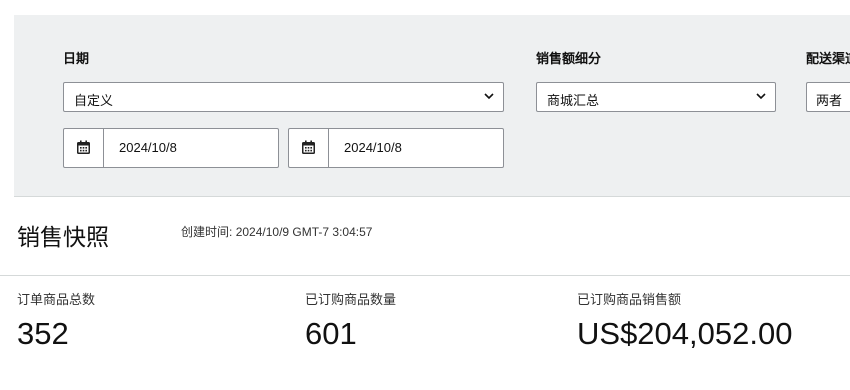 The height and width of the screenshot is (390, 850). I want to click on start-date-value: 2024/10/8, so click(148, 147).